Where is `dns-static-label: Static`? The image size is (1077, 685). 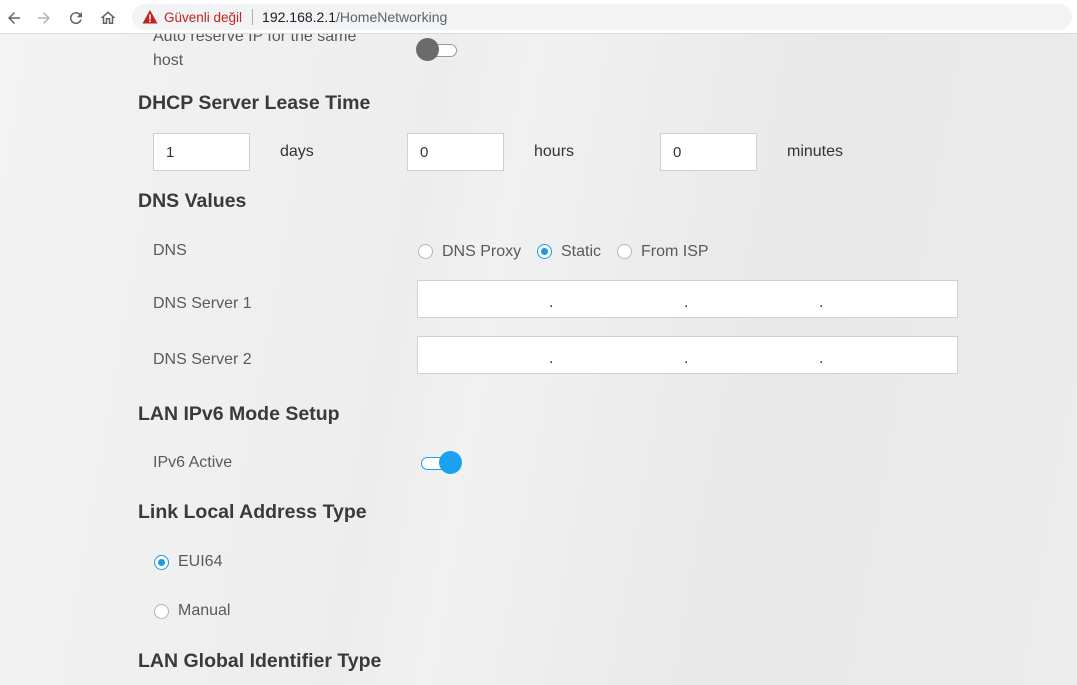
dns-static-label: Static is located at coordinates (581, 252).